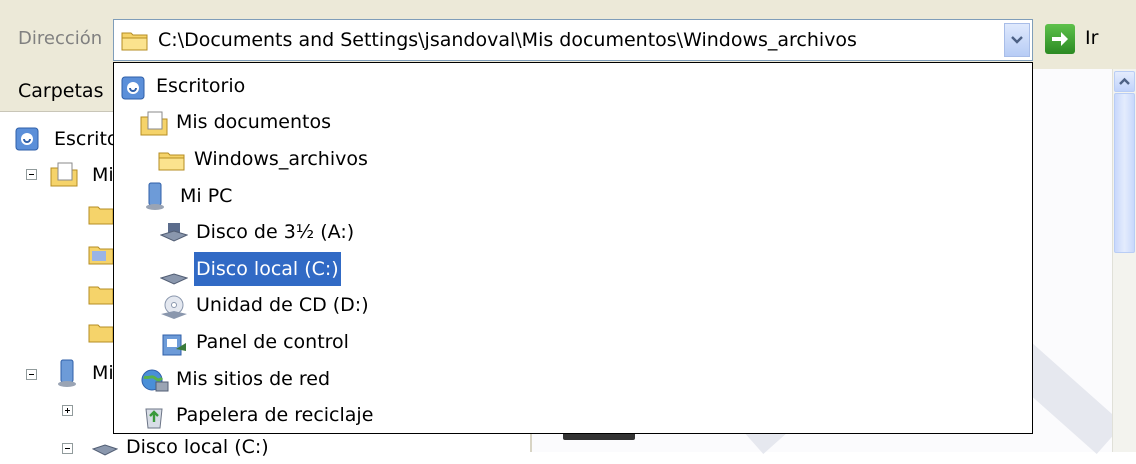 The width and height of the screenshot is (1136, 464). Describe the element at coordinates (61, 91) in the screenshot. I see `folders-pane-title: Carpetas` at that location.